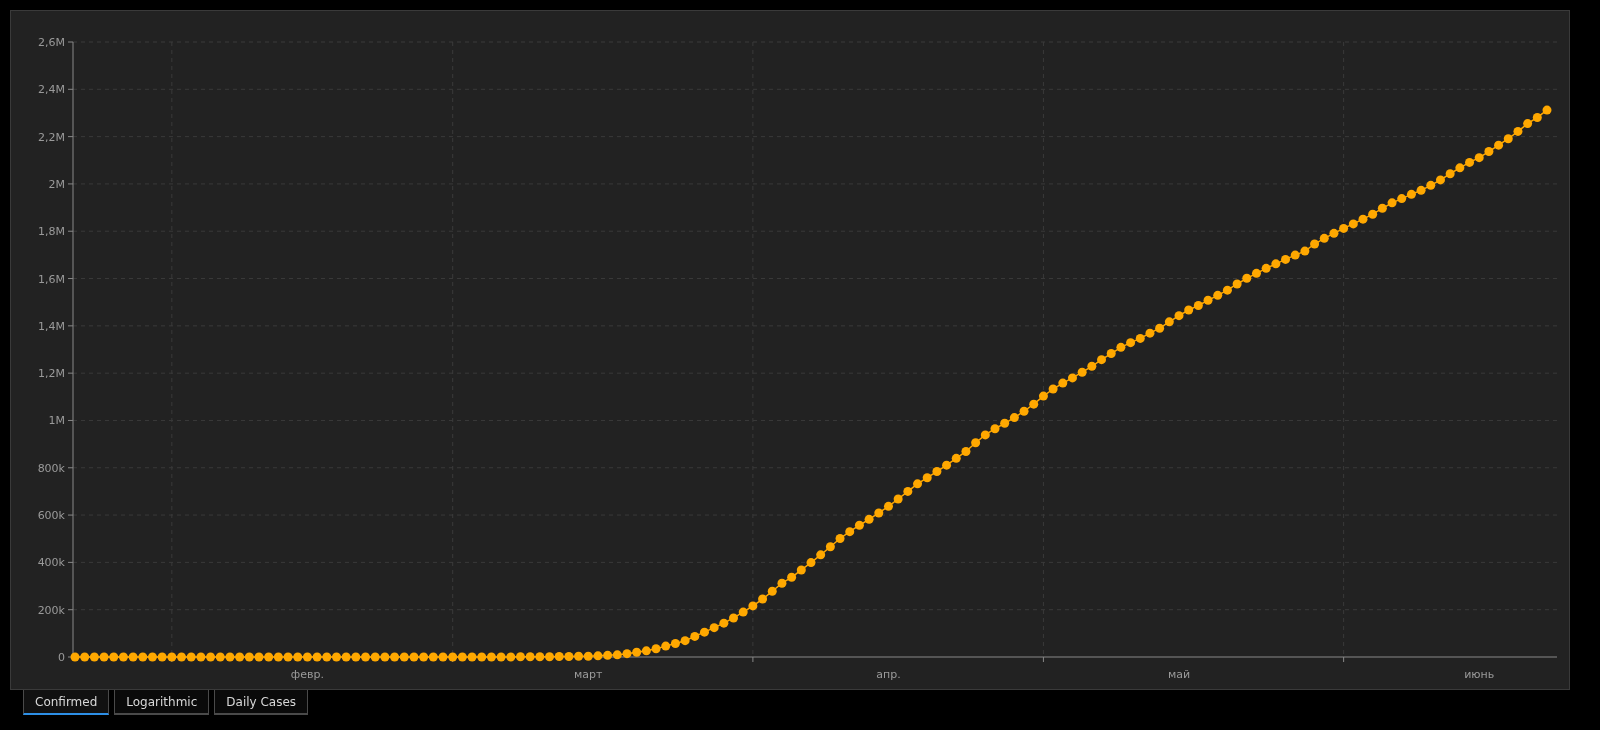 The image size is (1600, 730). I want to click on axis-label: 1,6M, so click(51, 279).